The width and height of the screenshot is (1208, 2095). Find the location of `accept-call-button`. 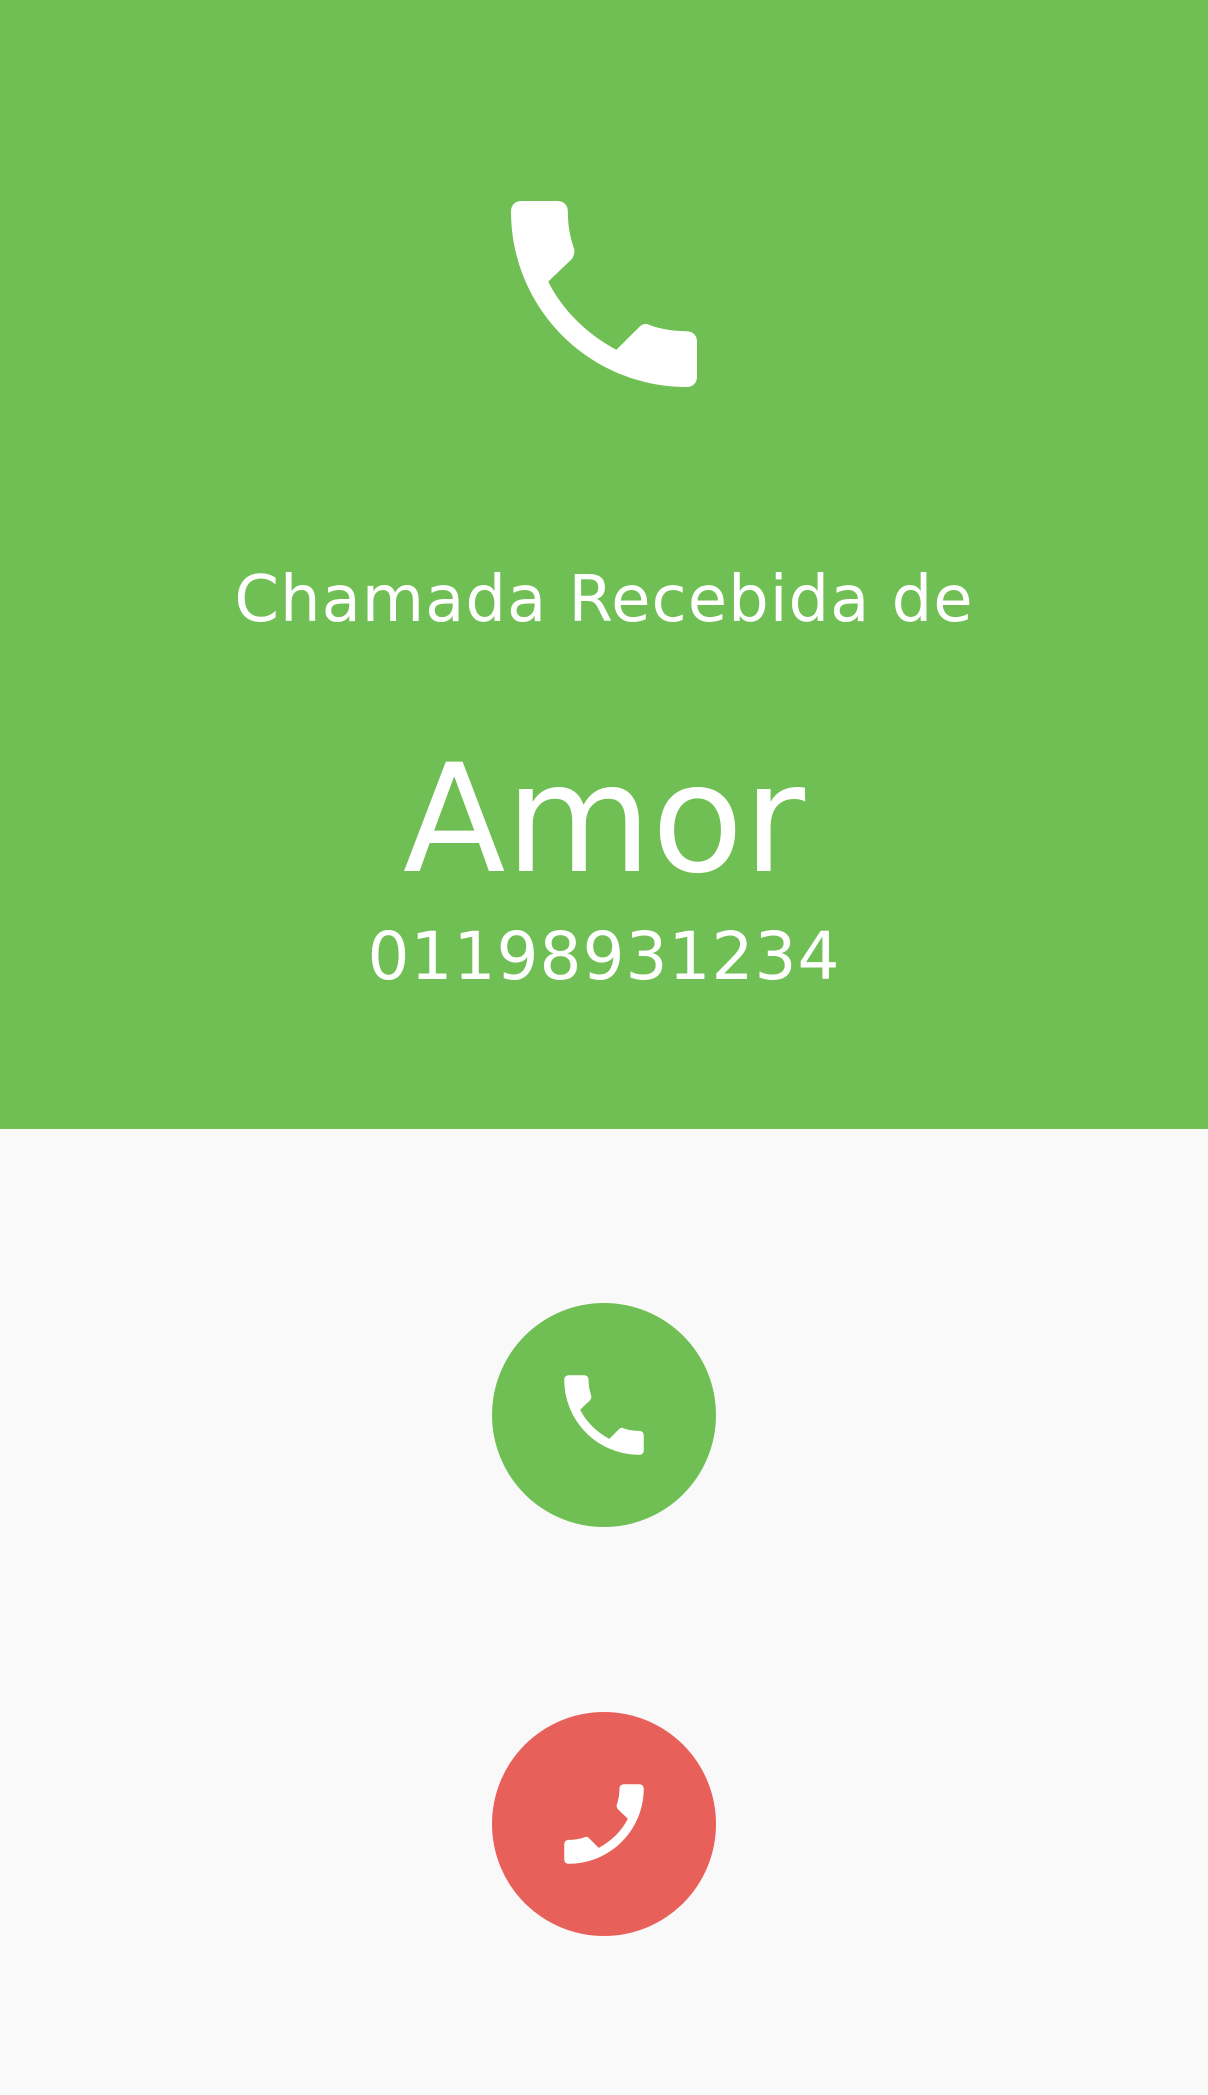

accept-call-button is located at coordinates (604, 1415).